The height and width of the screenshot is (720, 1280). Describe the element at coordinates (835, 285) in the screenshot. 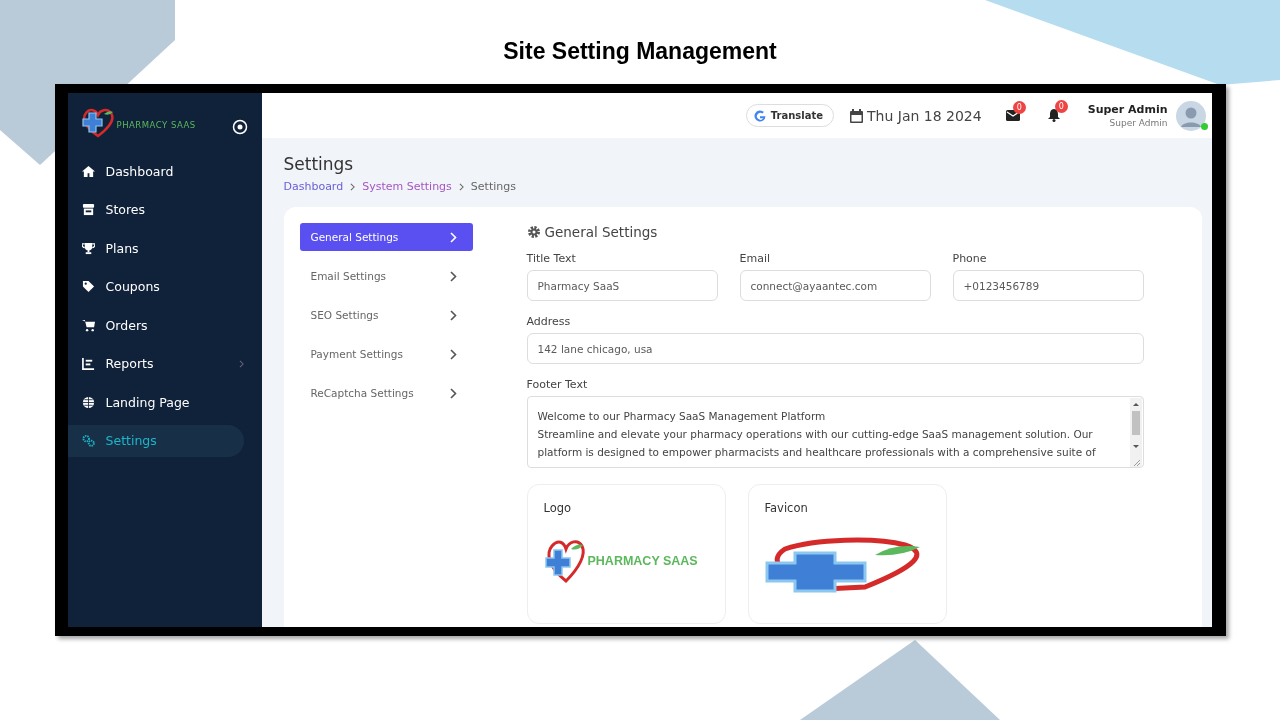

I see `input-field: connect@ayaantec.com` at that location.